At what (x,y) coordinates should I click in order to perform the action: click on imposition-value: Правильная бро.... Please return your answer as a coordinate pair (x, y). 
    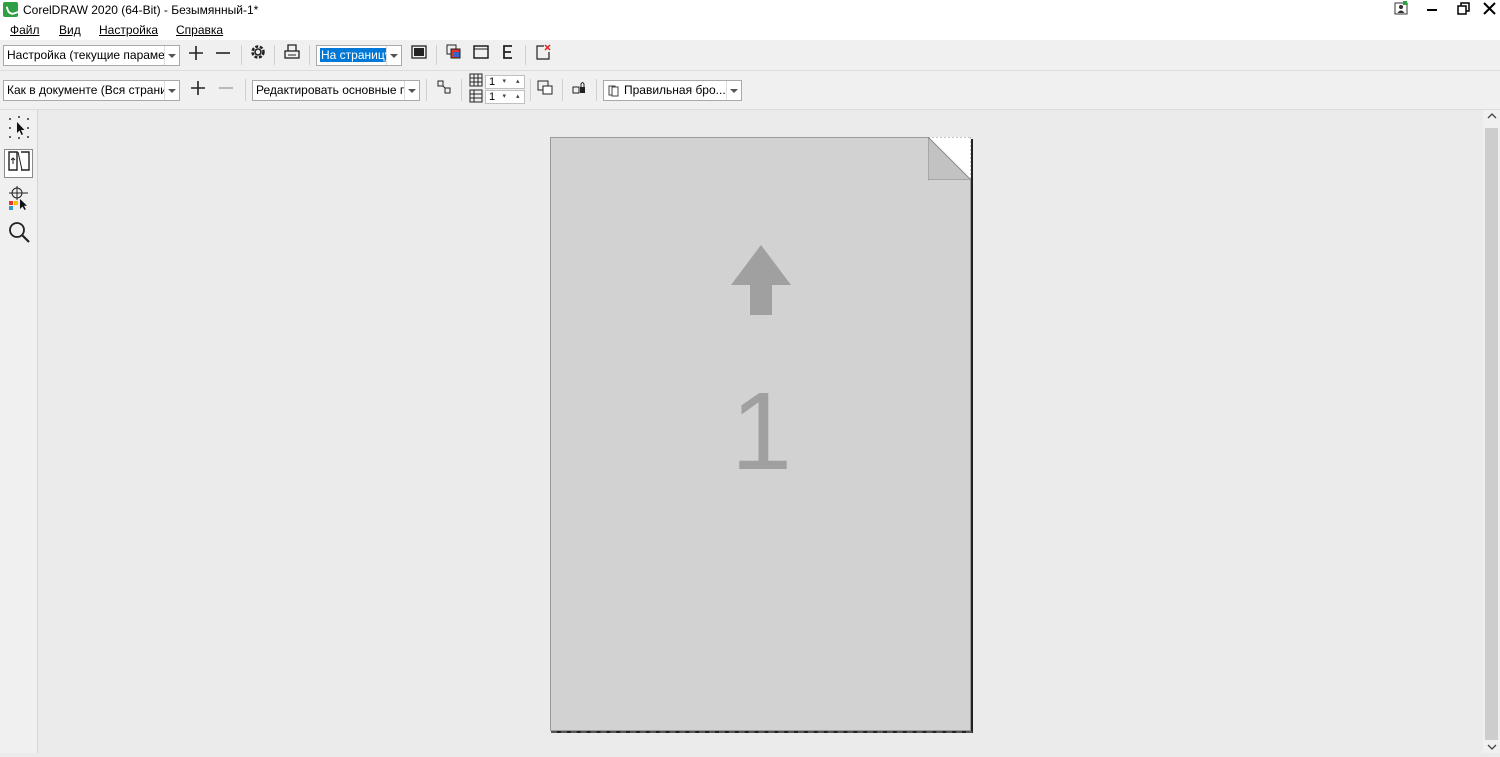
    Looking at the image, I should click on (675, 90).